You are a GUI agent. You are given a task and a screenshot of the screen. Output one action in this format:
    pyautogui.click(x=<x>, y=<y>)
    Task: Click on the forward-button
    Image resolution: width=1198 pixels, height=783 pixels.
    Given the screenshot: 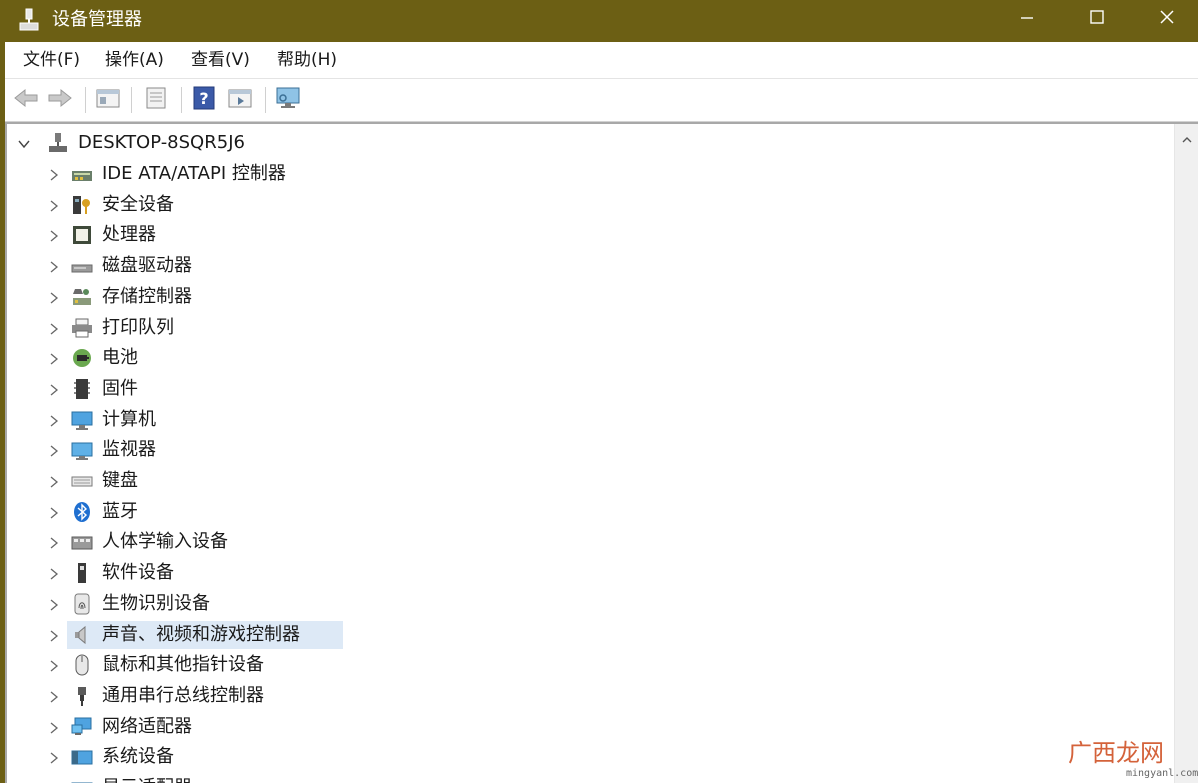 What is the action you would take?
    pyautogui.click(x=60, y=100)
    